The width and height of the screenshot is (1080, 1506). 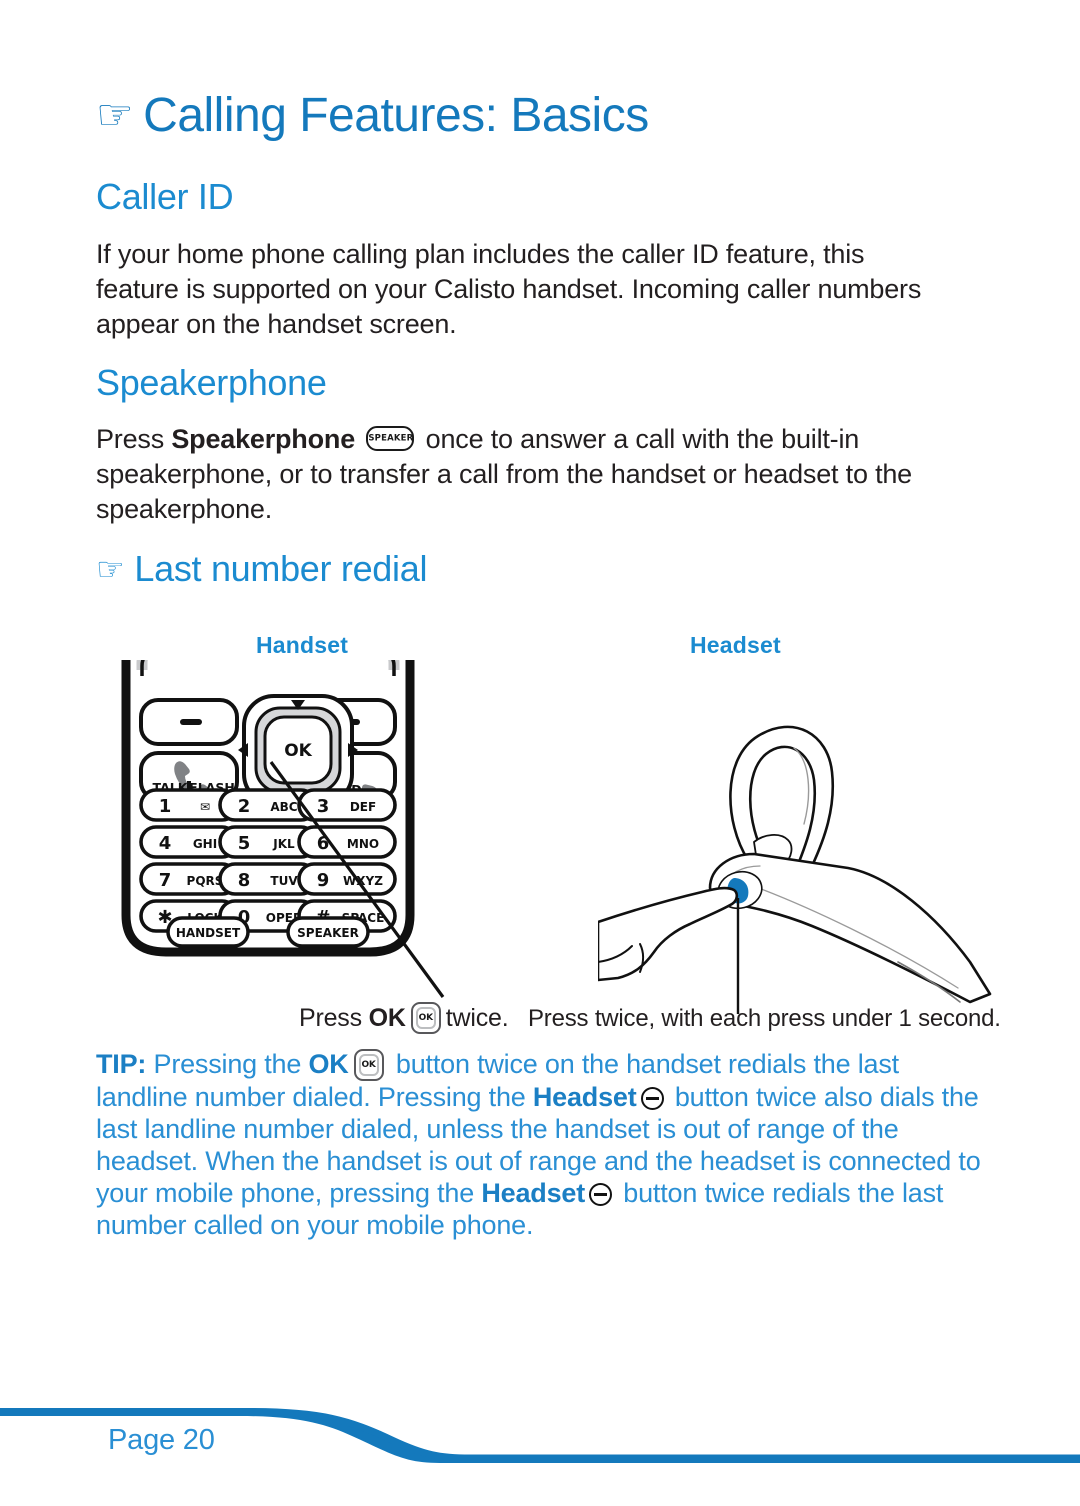 I want to click on handset-caption-bold: OK, so click(x=387, y=1018).